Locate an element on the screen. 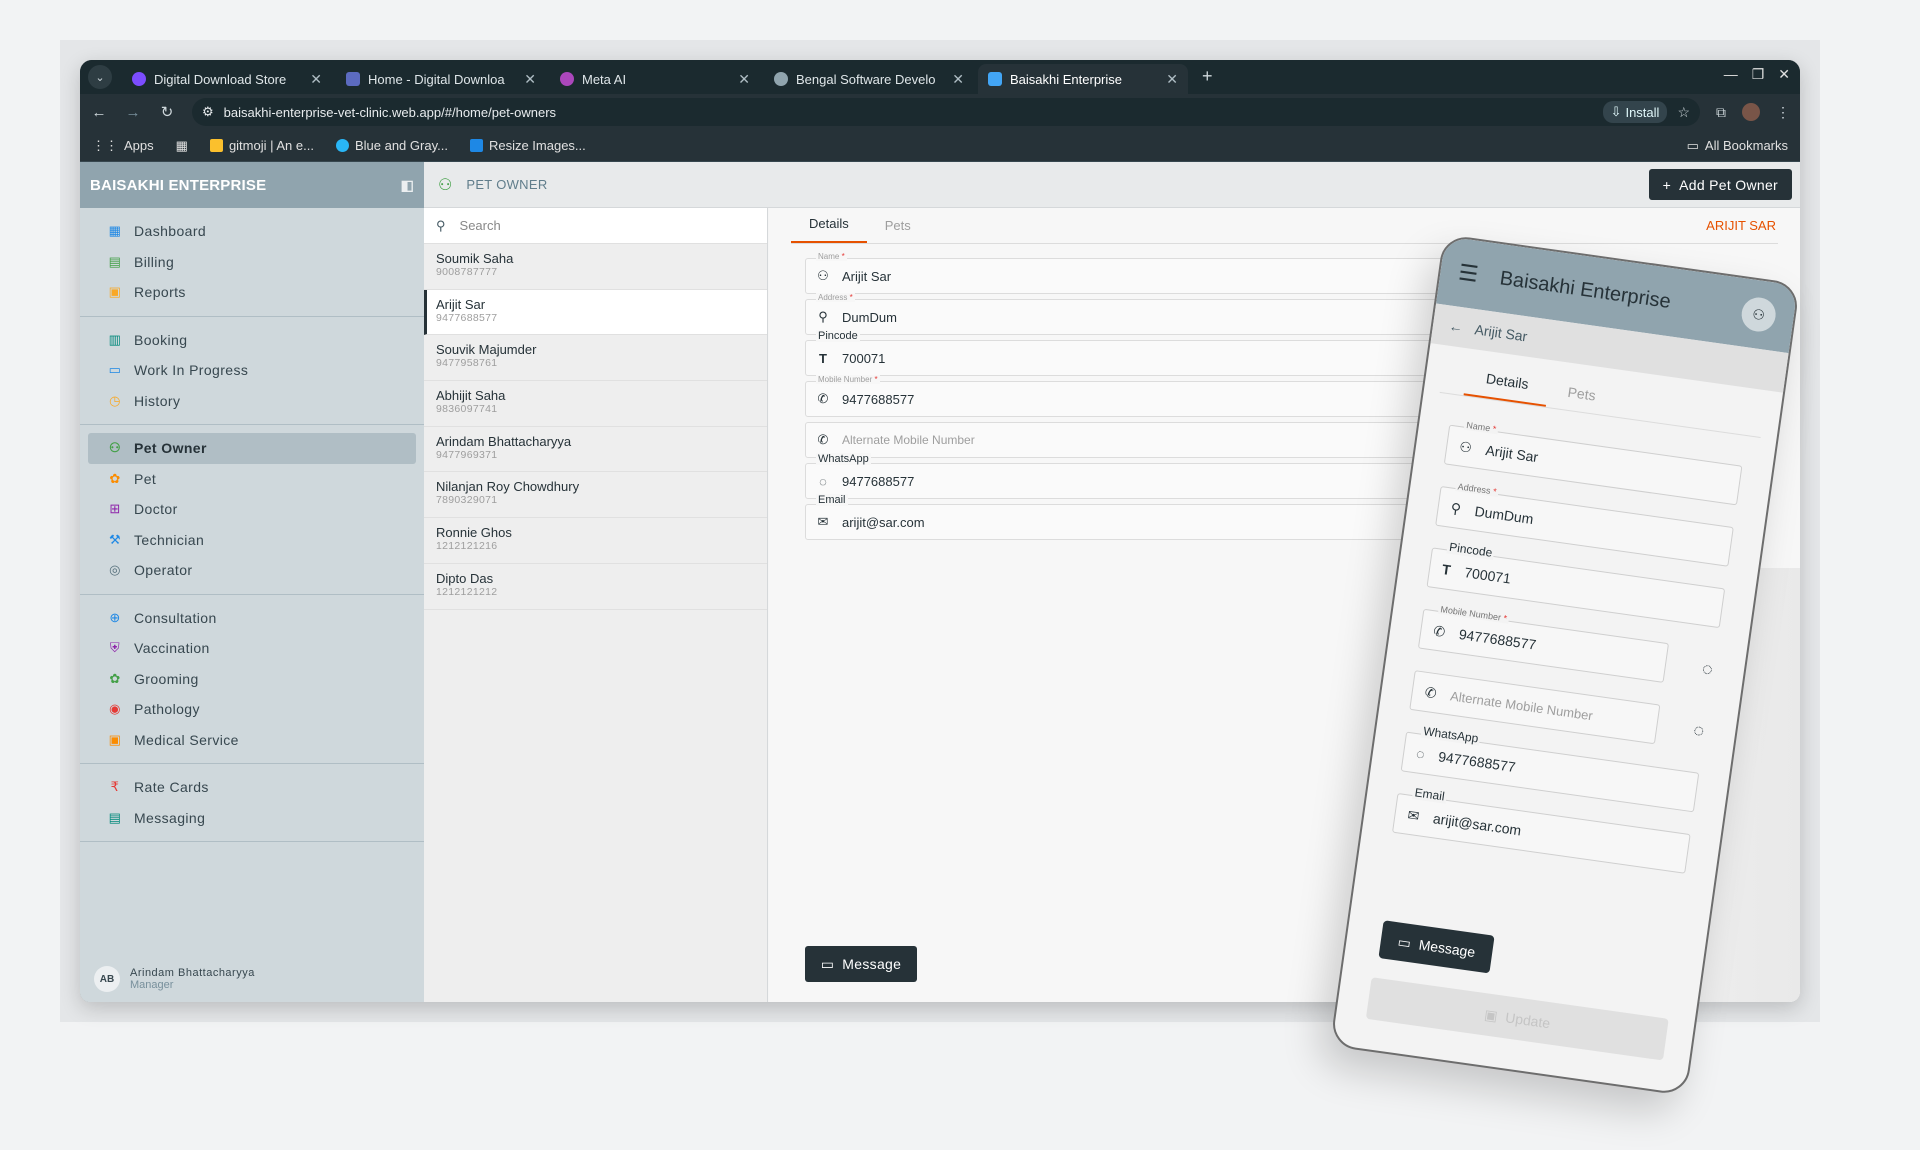  bookmark-star-icon: ☆ is located at coordinates (1683, 112).